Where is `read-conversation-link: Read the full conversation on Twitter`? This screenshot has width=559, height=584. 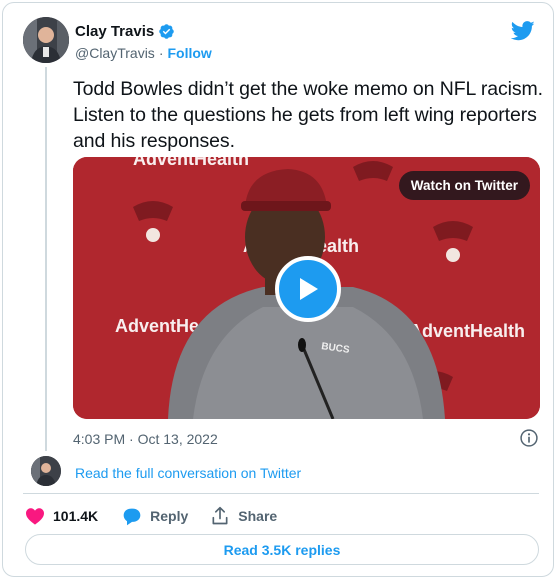 read-conversation-link: Read the full conversation on Twitter is located at coordinates (188, 473).